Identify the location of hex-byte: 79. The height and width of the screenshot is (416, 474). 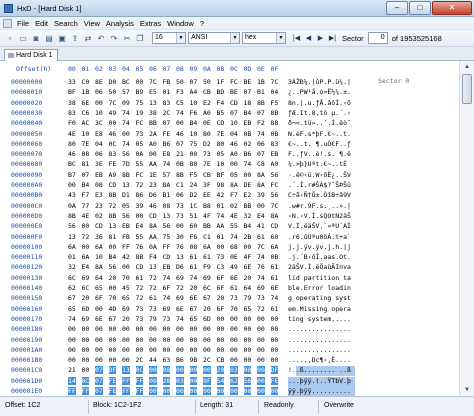
(248, 298).